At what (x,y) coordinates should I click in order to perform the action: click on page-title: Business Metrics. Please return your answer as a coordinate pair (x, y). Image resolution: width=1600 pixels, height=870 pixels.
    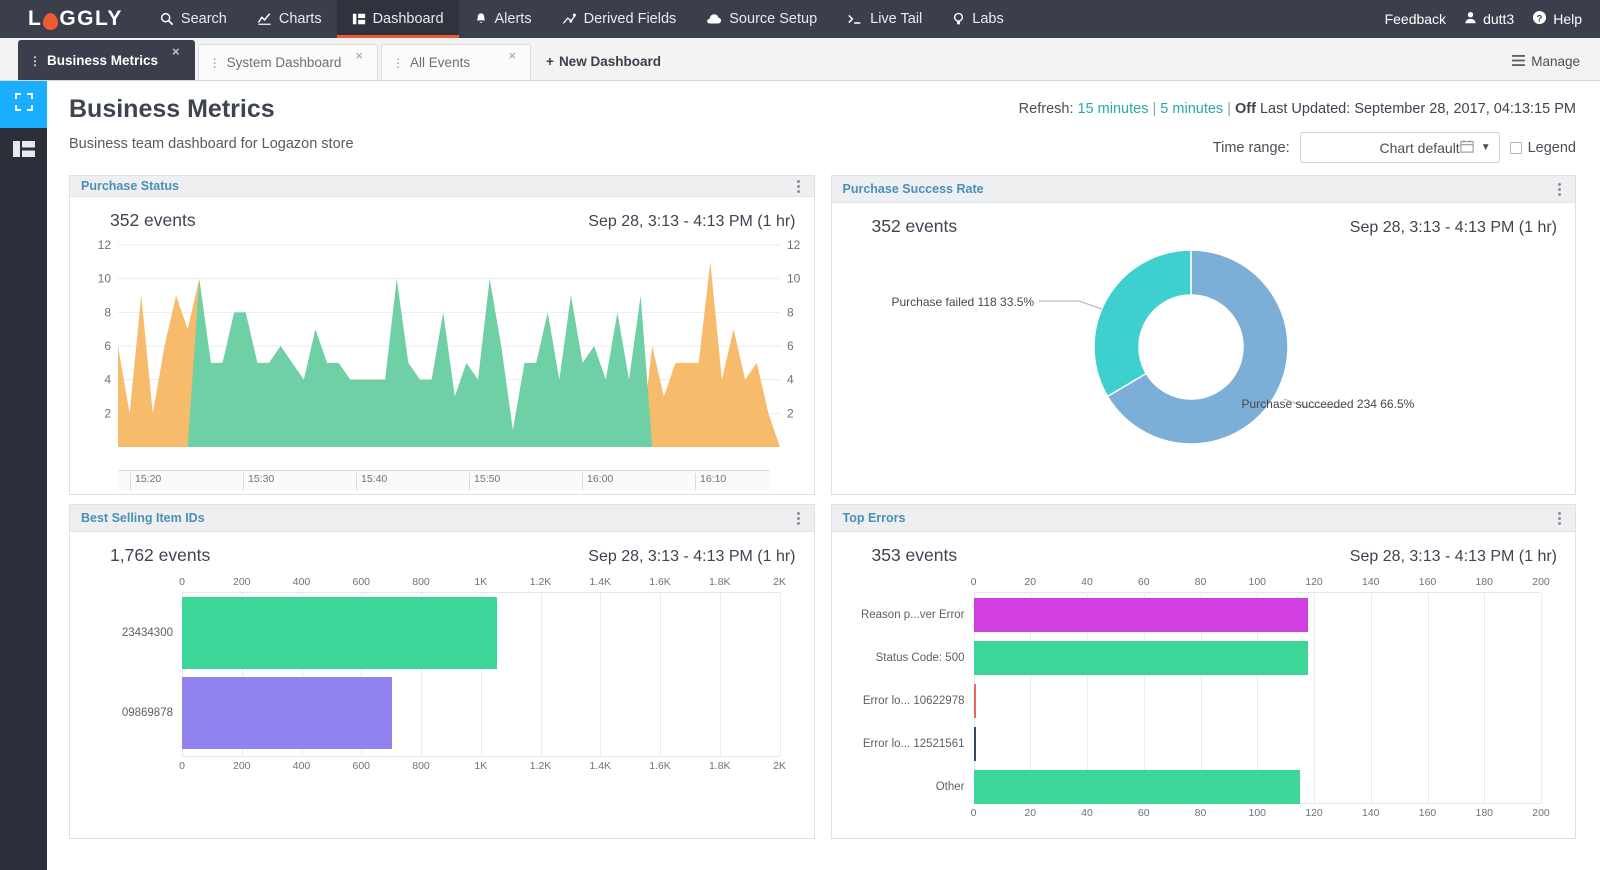
    Looking at the image, I should click on (172, 109).